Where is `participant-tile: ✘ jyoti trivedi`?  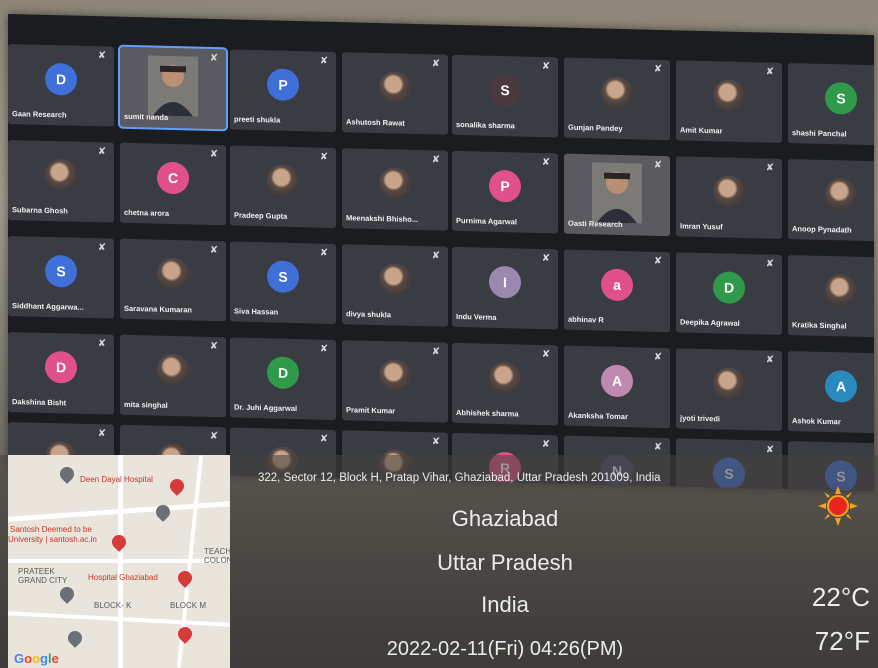 participant-tile: ✘ jyoti trivedi is located at coordinates (729, 389).